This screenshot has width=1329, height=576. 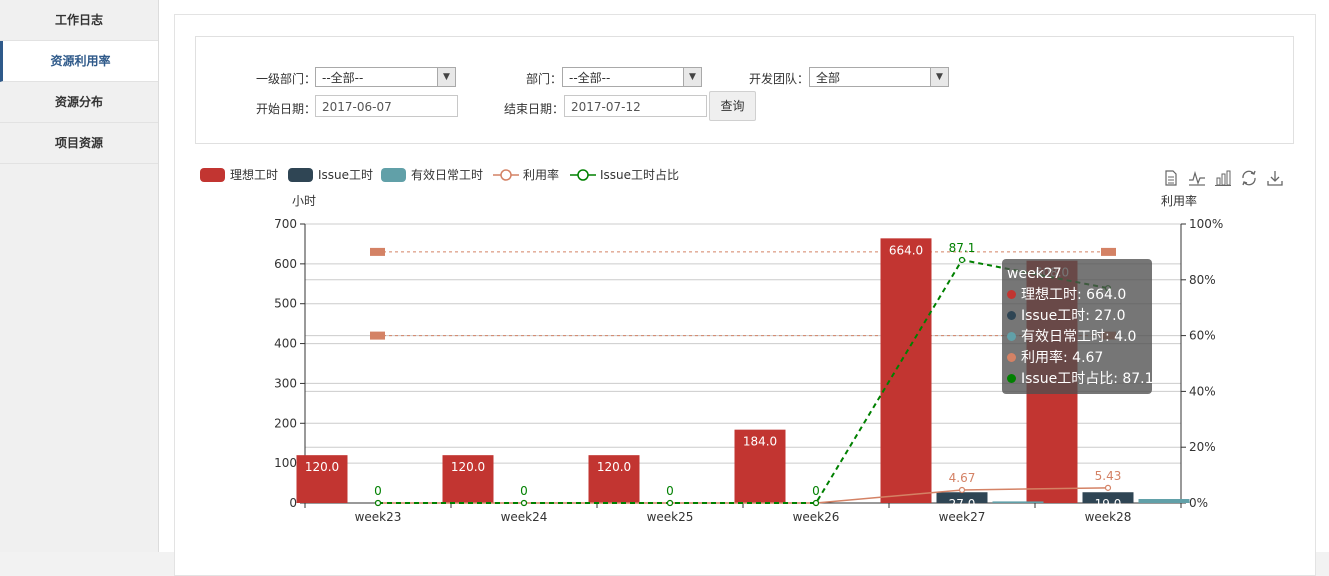 I want to click on y-tick-label: 400, so click(x=285, y=344).